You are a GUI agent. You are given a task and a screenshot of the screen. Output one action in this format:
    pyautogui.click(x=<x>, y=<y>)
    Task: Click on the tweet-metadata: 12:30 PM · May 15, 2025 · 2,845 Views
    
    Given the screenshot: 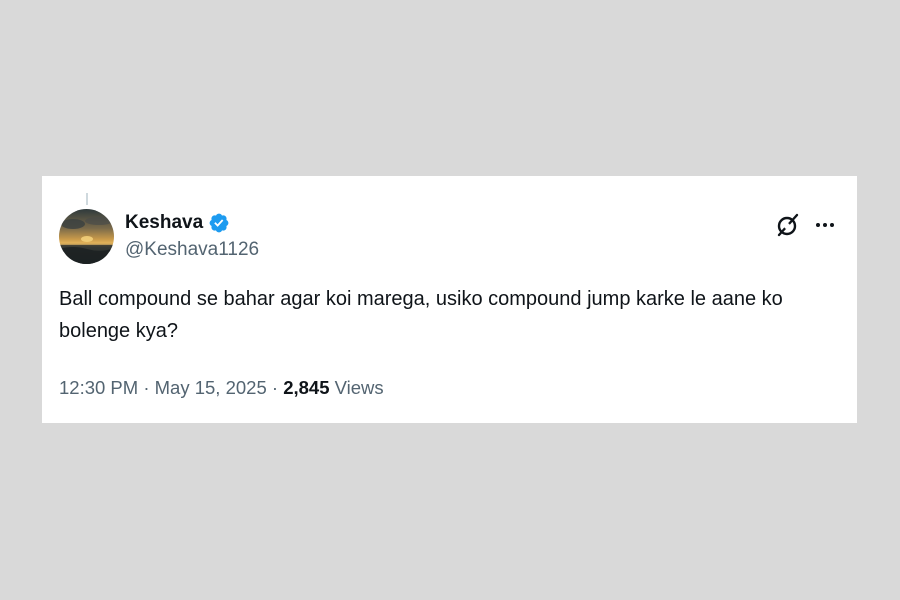 What is the action you would take?
    pyautogui.click(x=221, y=388)
    